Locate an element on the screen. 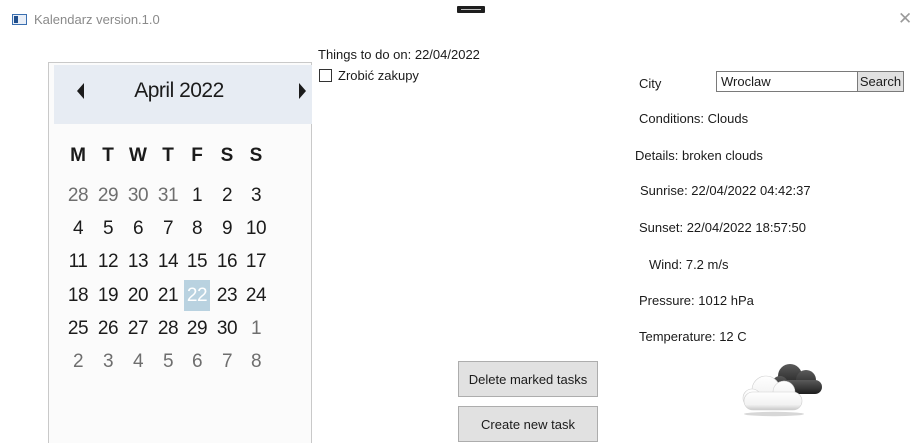 The height and width of the screenshot is (443, 919). pressure-text: Pressure: 1012 hPa is located at coordinates (696, 300).